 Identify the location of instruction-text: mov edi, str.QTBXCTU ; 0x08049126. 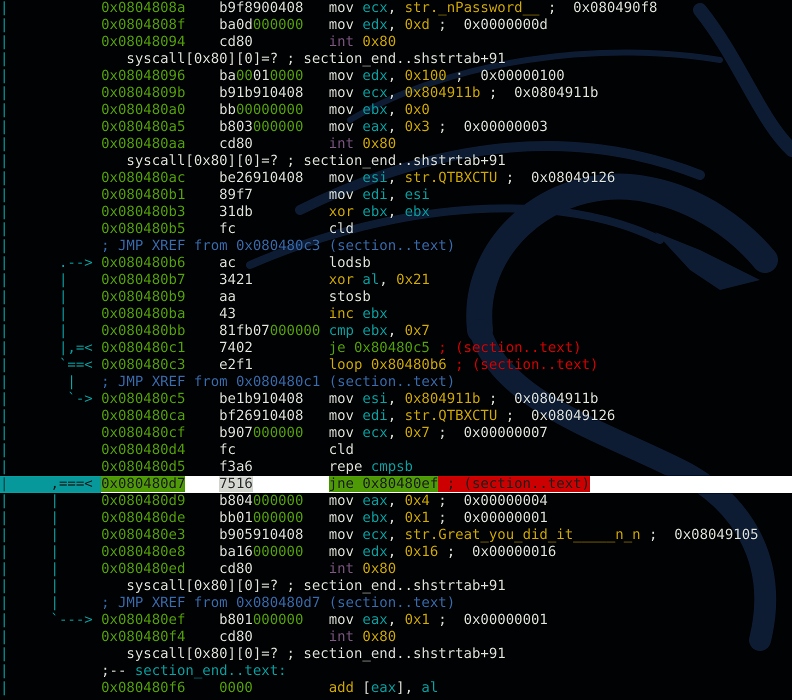
(472, 416).